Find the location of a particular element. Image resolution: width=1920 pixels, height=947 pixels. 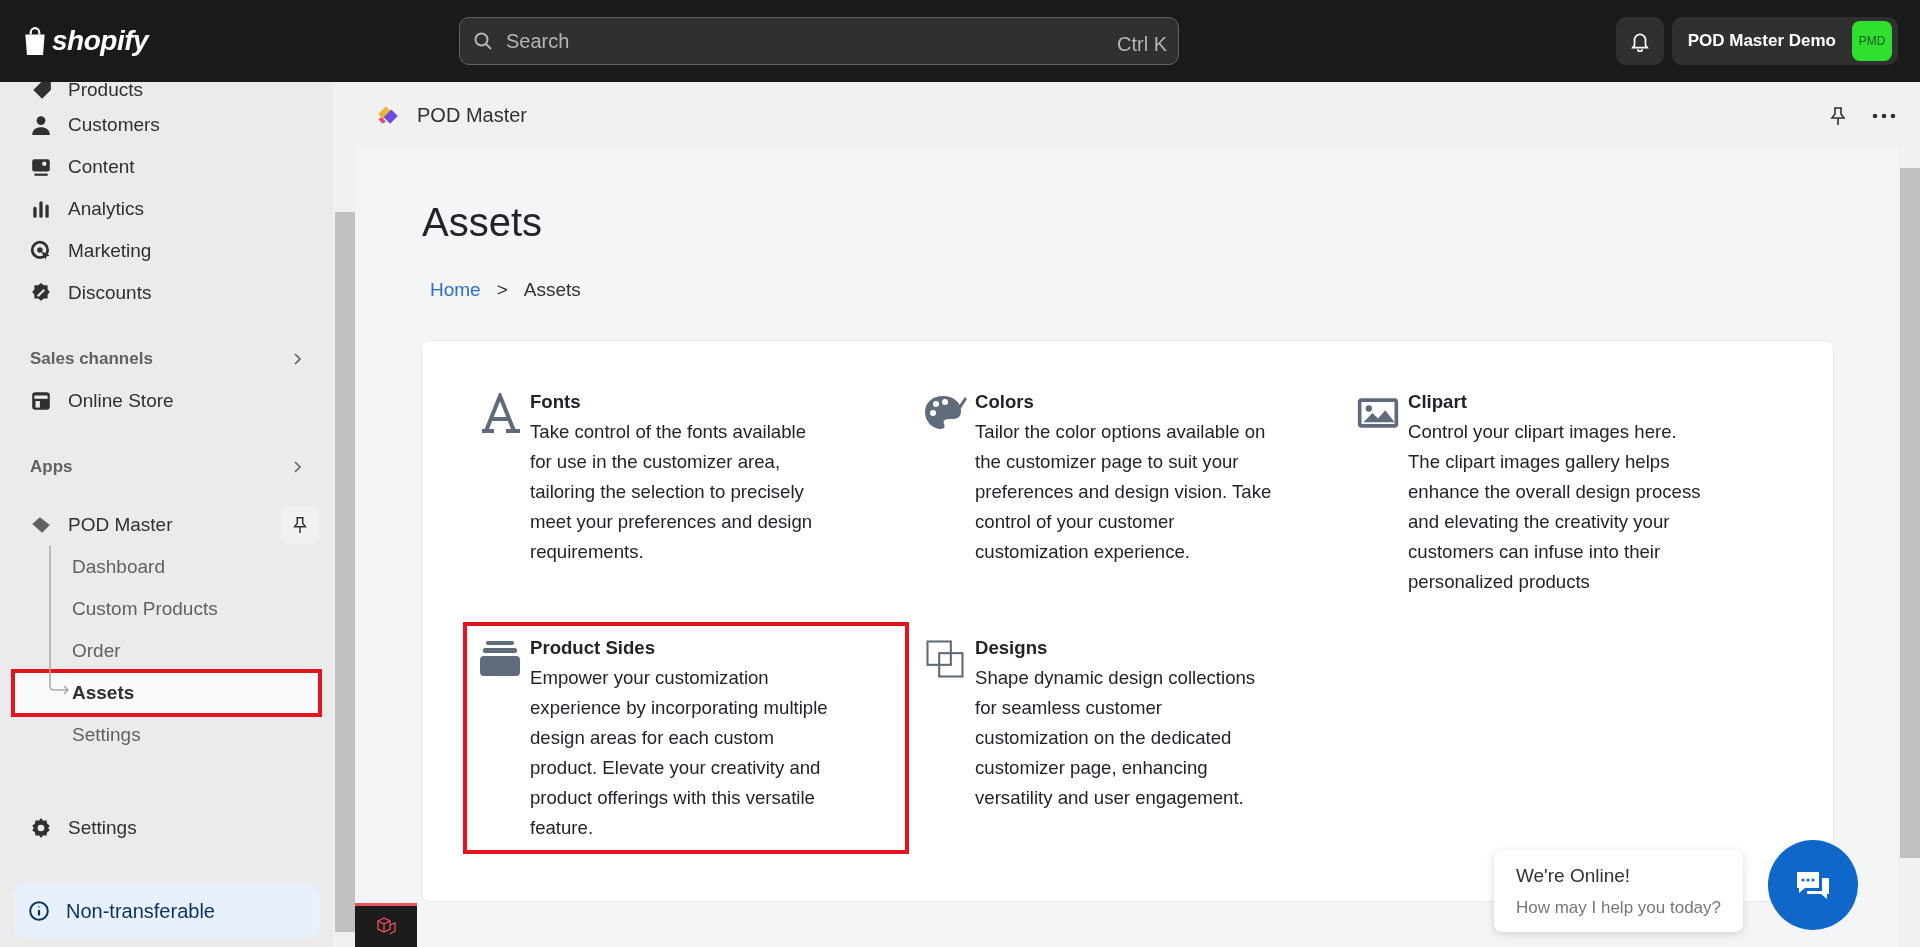

chat-title: We're Online! is located at coordinates (1573, 876).